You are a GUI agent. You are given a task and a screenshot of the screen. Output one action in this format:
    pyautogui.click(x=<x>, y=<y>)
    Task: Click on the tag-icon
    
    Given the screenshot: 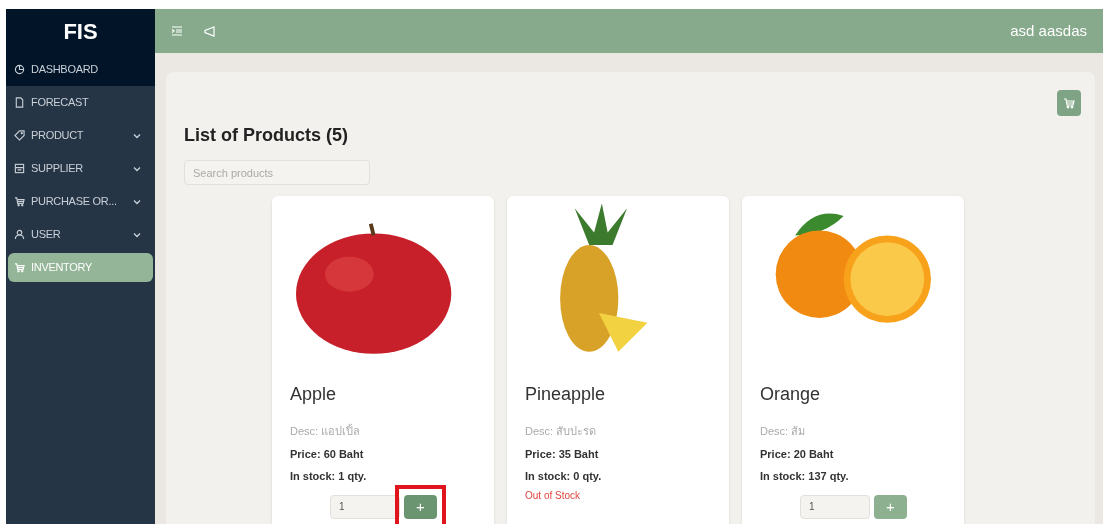 What is the action you would take?
    pyautogui.click(x=19, y=135)
    